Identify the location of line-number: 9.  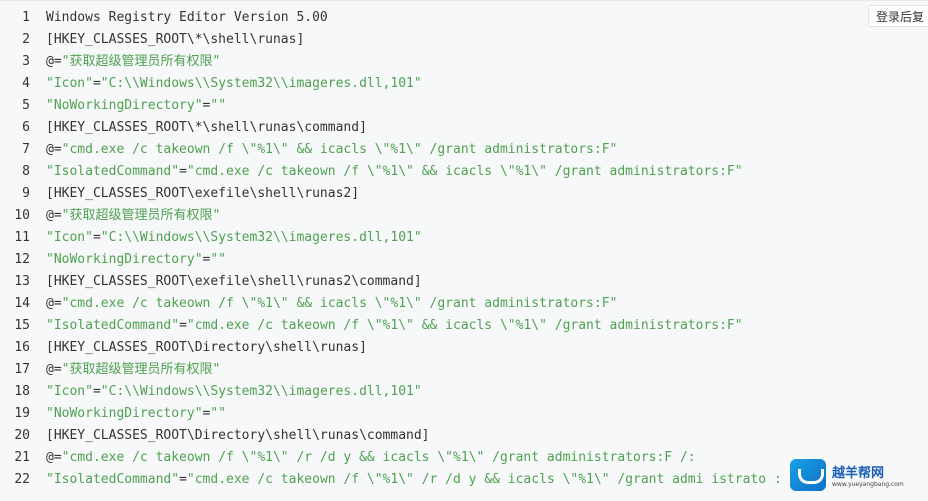
(26, 193).